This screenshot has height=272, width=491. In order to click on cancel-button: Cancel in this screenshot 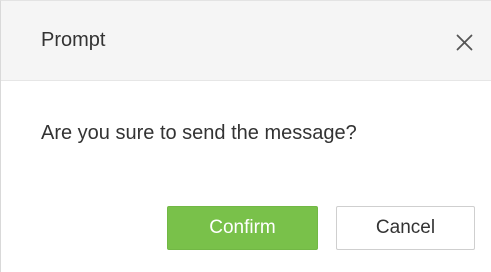, I will do `click(405, 228)`.